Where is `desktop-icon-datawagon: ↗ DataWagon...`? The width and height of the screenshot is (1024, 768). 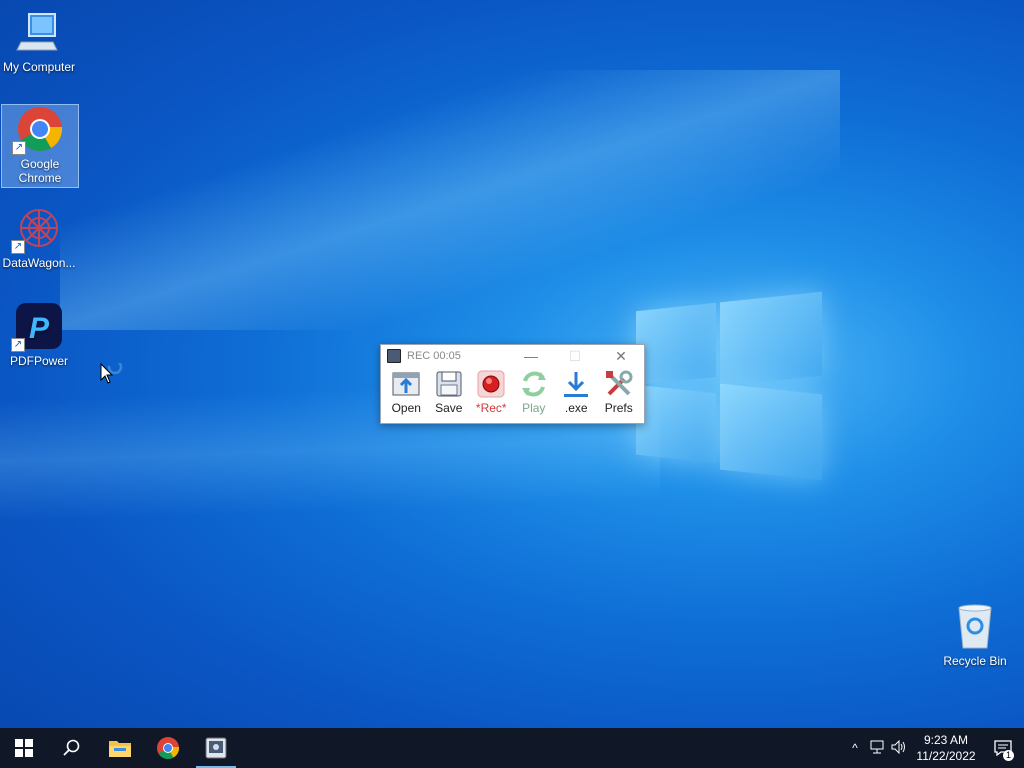 desktop-icon-datawagon: ↗ DataWagon... is located at coordinates (39, 239).